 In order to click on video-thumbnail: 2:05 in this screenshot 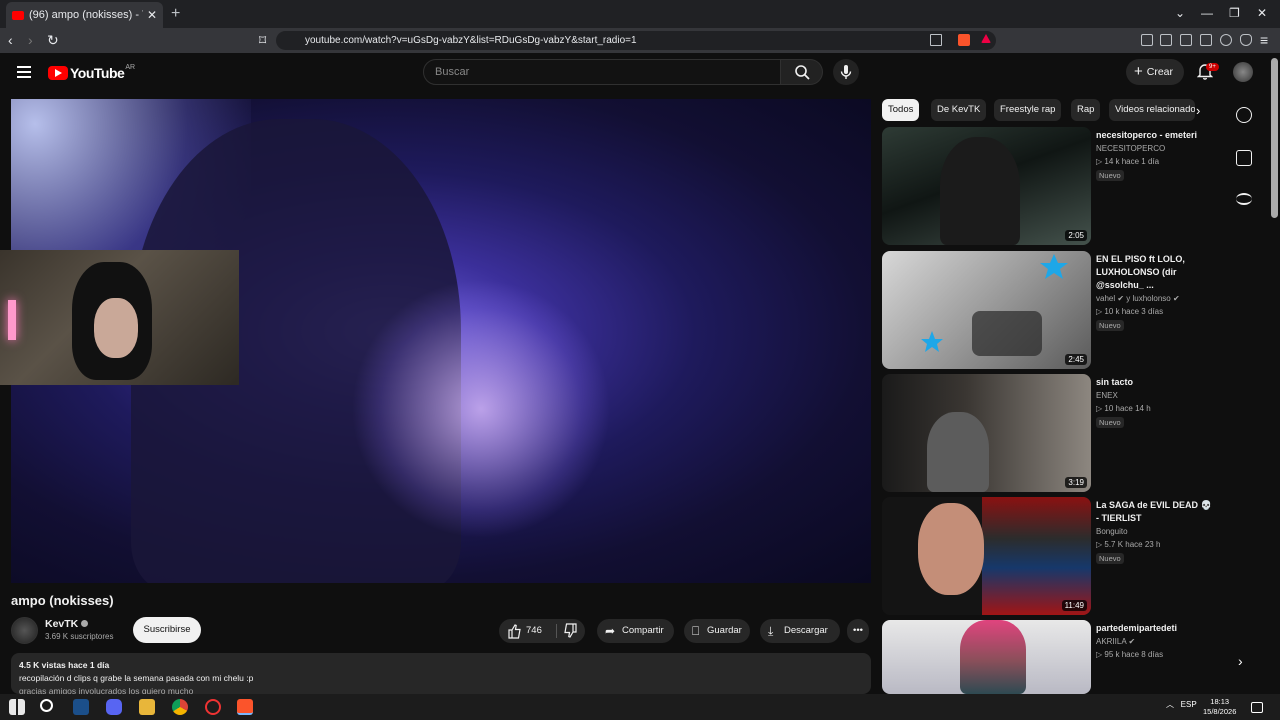, I will do `click(986, 186)`.